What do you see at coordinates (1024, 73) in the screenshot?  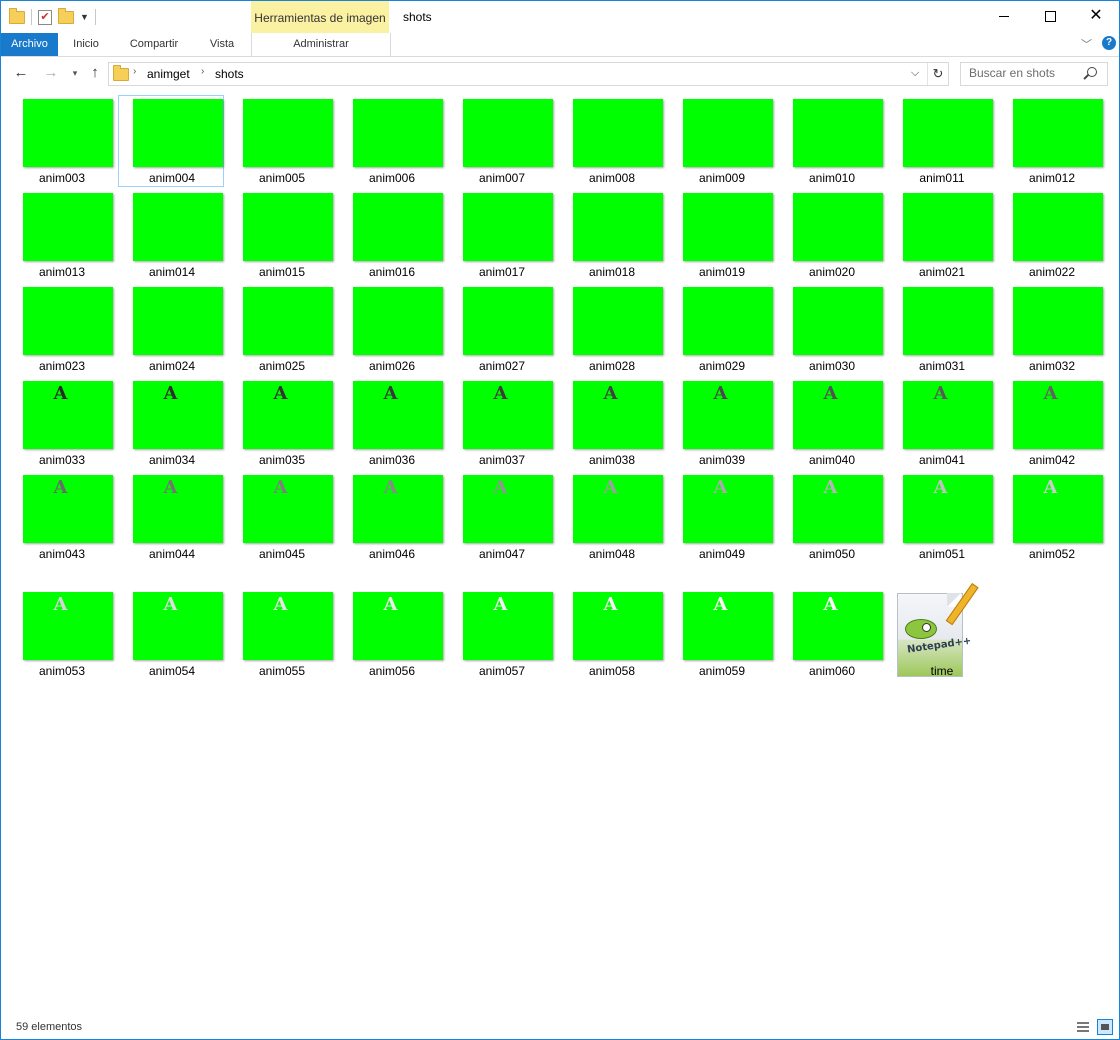 I see `search-input` at bounding box center [1024, 73].